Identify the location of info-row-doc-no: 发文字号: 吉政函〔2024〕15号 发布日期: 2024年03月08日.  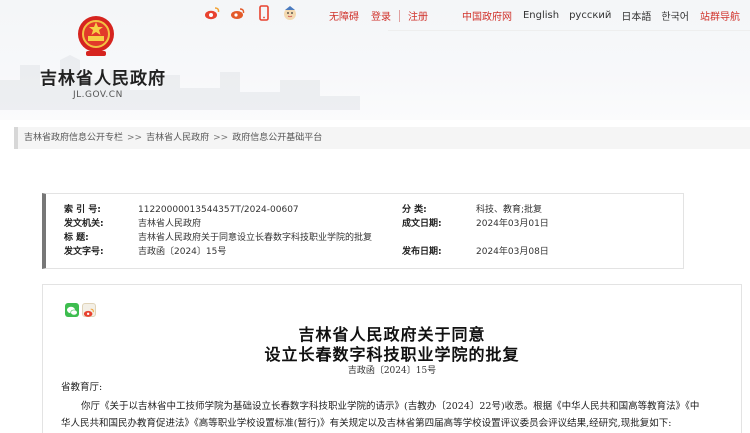
(370, 252).